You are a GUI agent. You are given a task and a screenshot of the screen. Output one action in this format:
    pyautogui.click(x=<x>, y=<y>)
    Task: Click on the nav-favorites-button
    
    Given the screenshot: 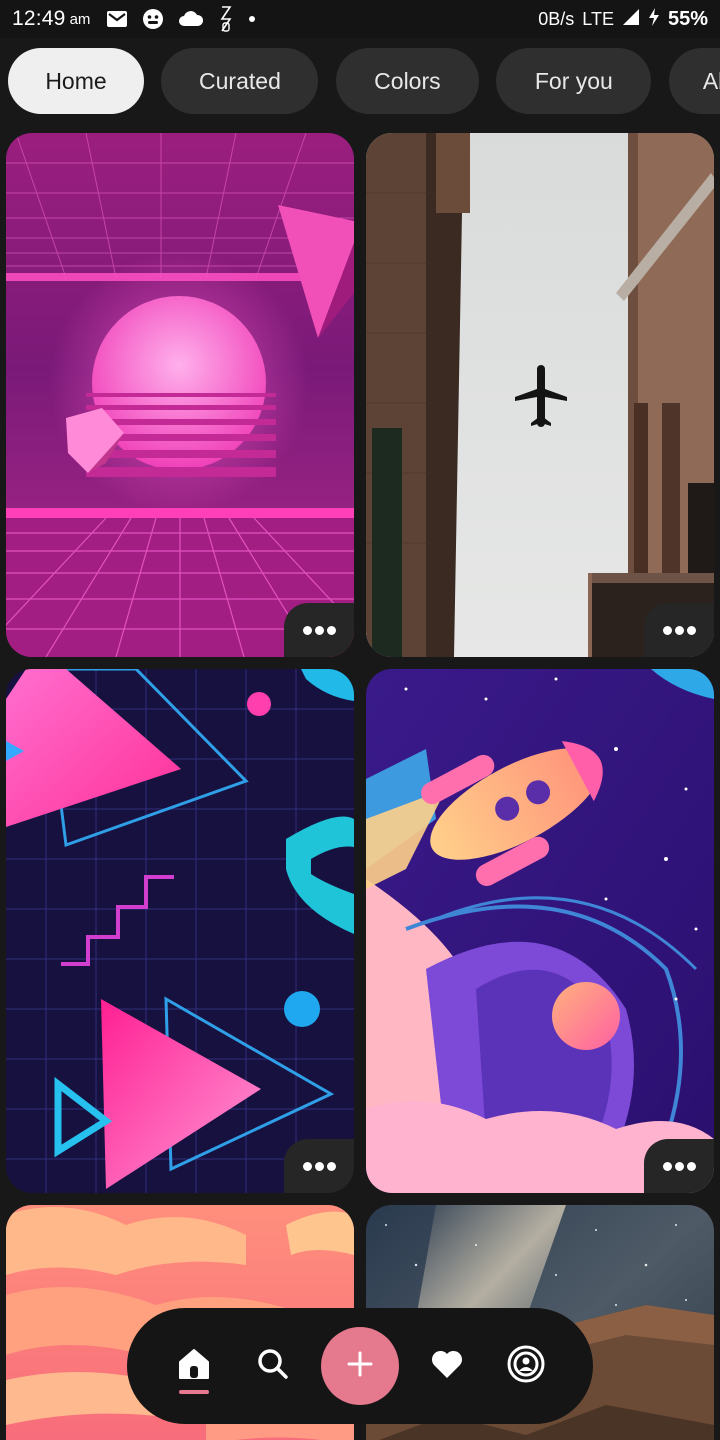 What is the action you would take?
    pyautogui.click(x=447, y=1366)
    